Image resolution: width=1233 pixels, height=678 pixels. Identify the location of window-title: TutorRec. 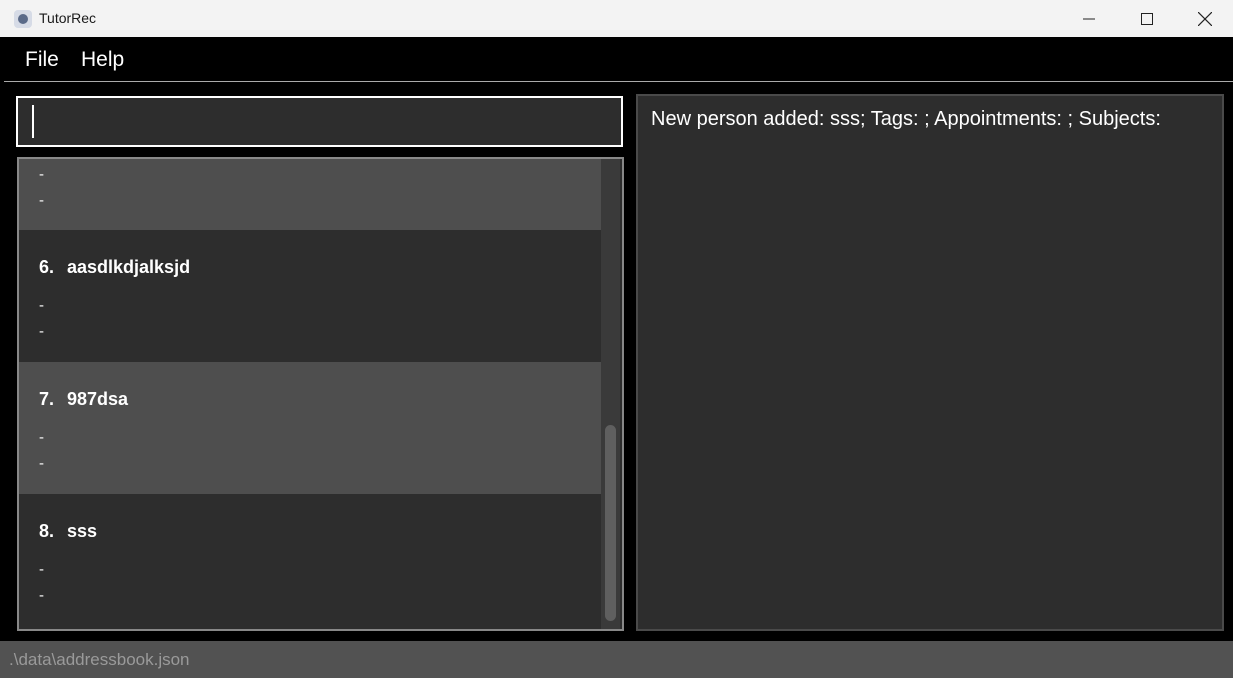
(68, 18).